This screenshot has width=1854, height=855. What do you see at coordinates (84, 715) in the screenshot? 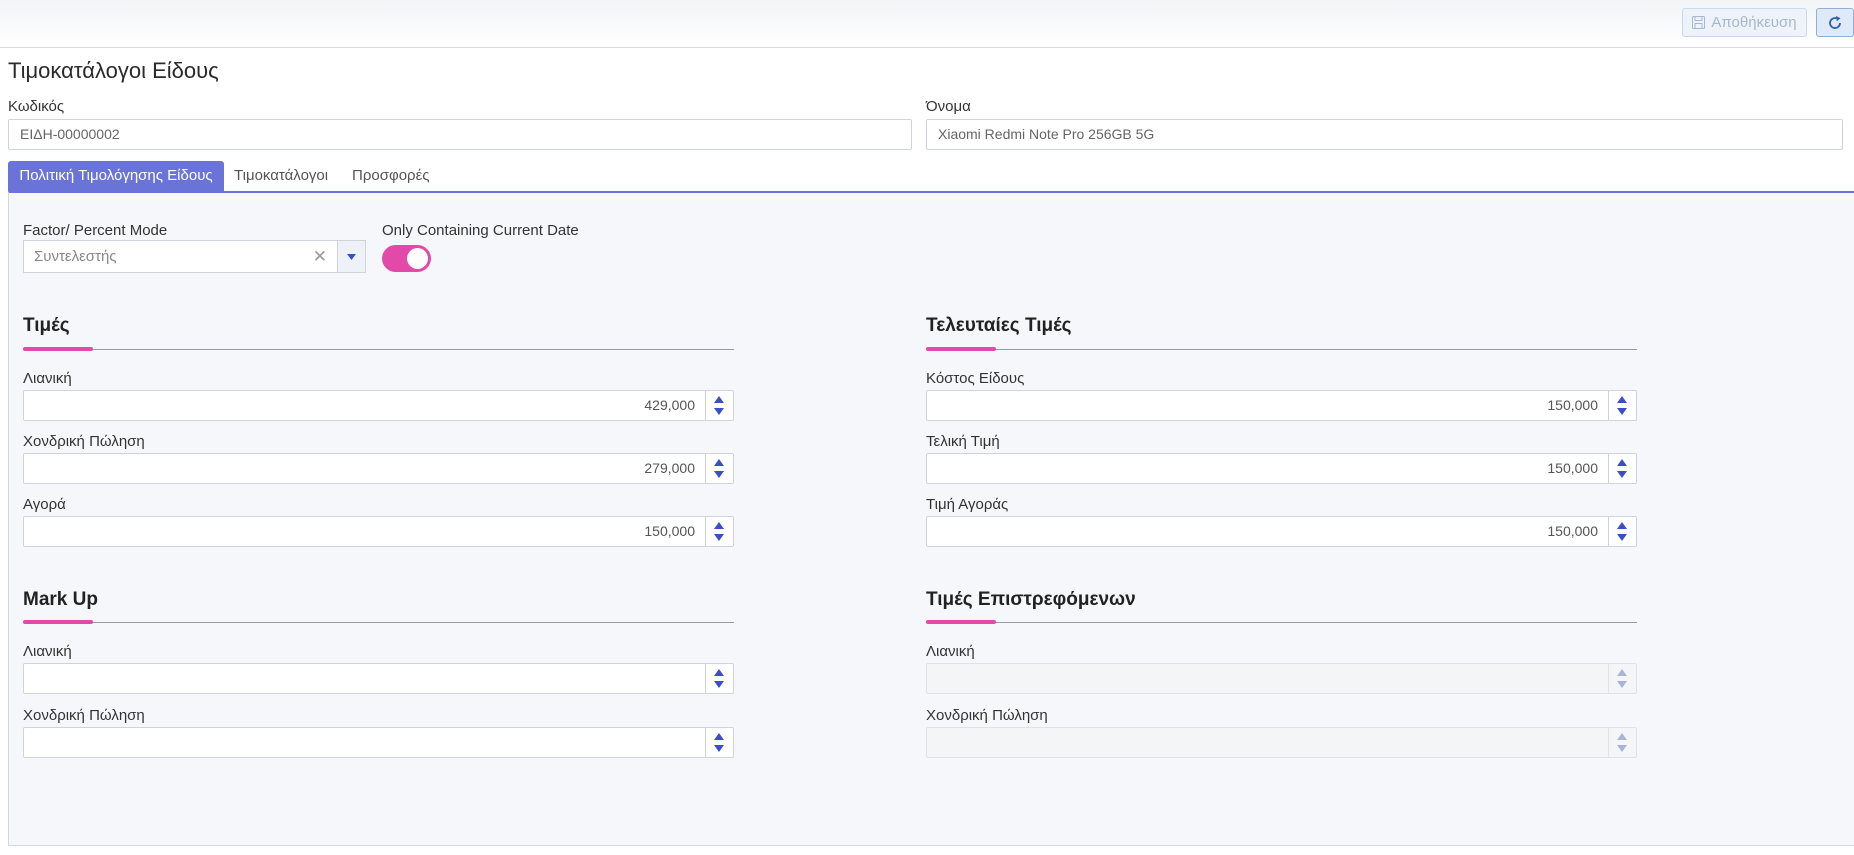
I see `markup-wholesale-label: Χονδρική Πώληση` at bounding box center [84, 715].